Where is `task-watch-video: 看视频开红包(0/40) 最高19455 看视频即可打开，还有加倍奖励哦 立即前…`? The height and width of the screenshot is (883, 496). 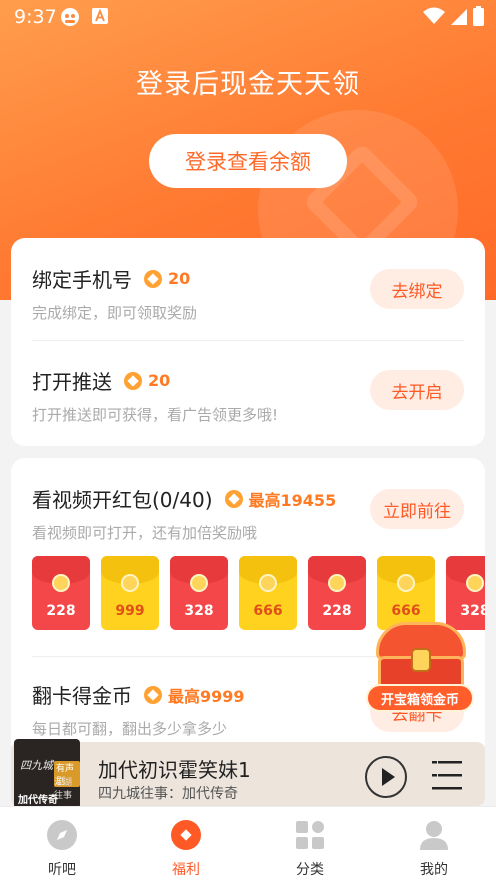
task-watch-video: 看视频开红包(0/40) 最高19455 看视频即可打开，还有加倍奖励哦 立即前… is located at coordinates (248, 513).